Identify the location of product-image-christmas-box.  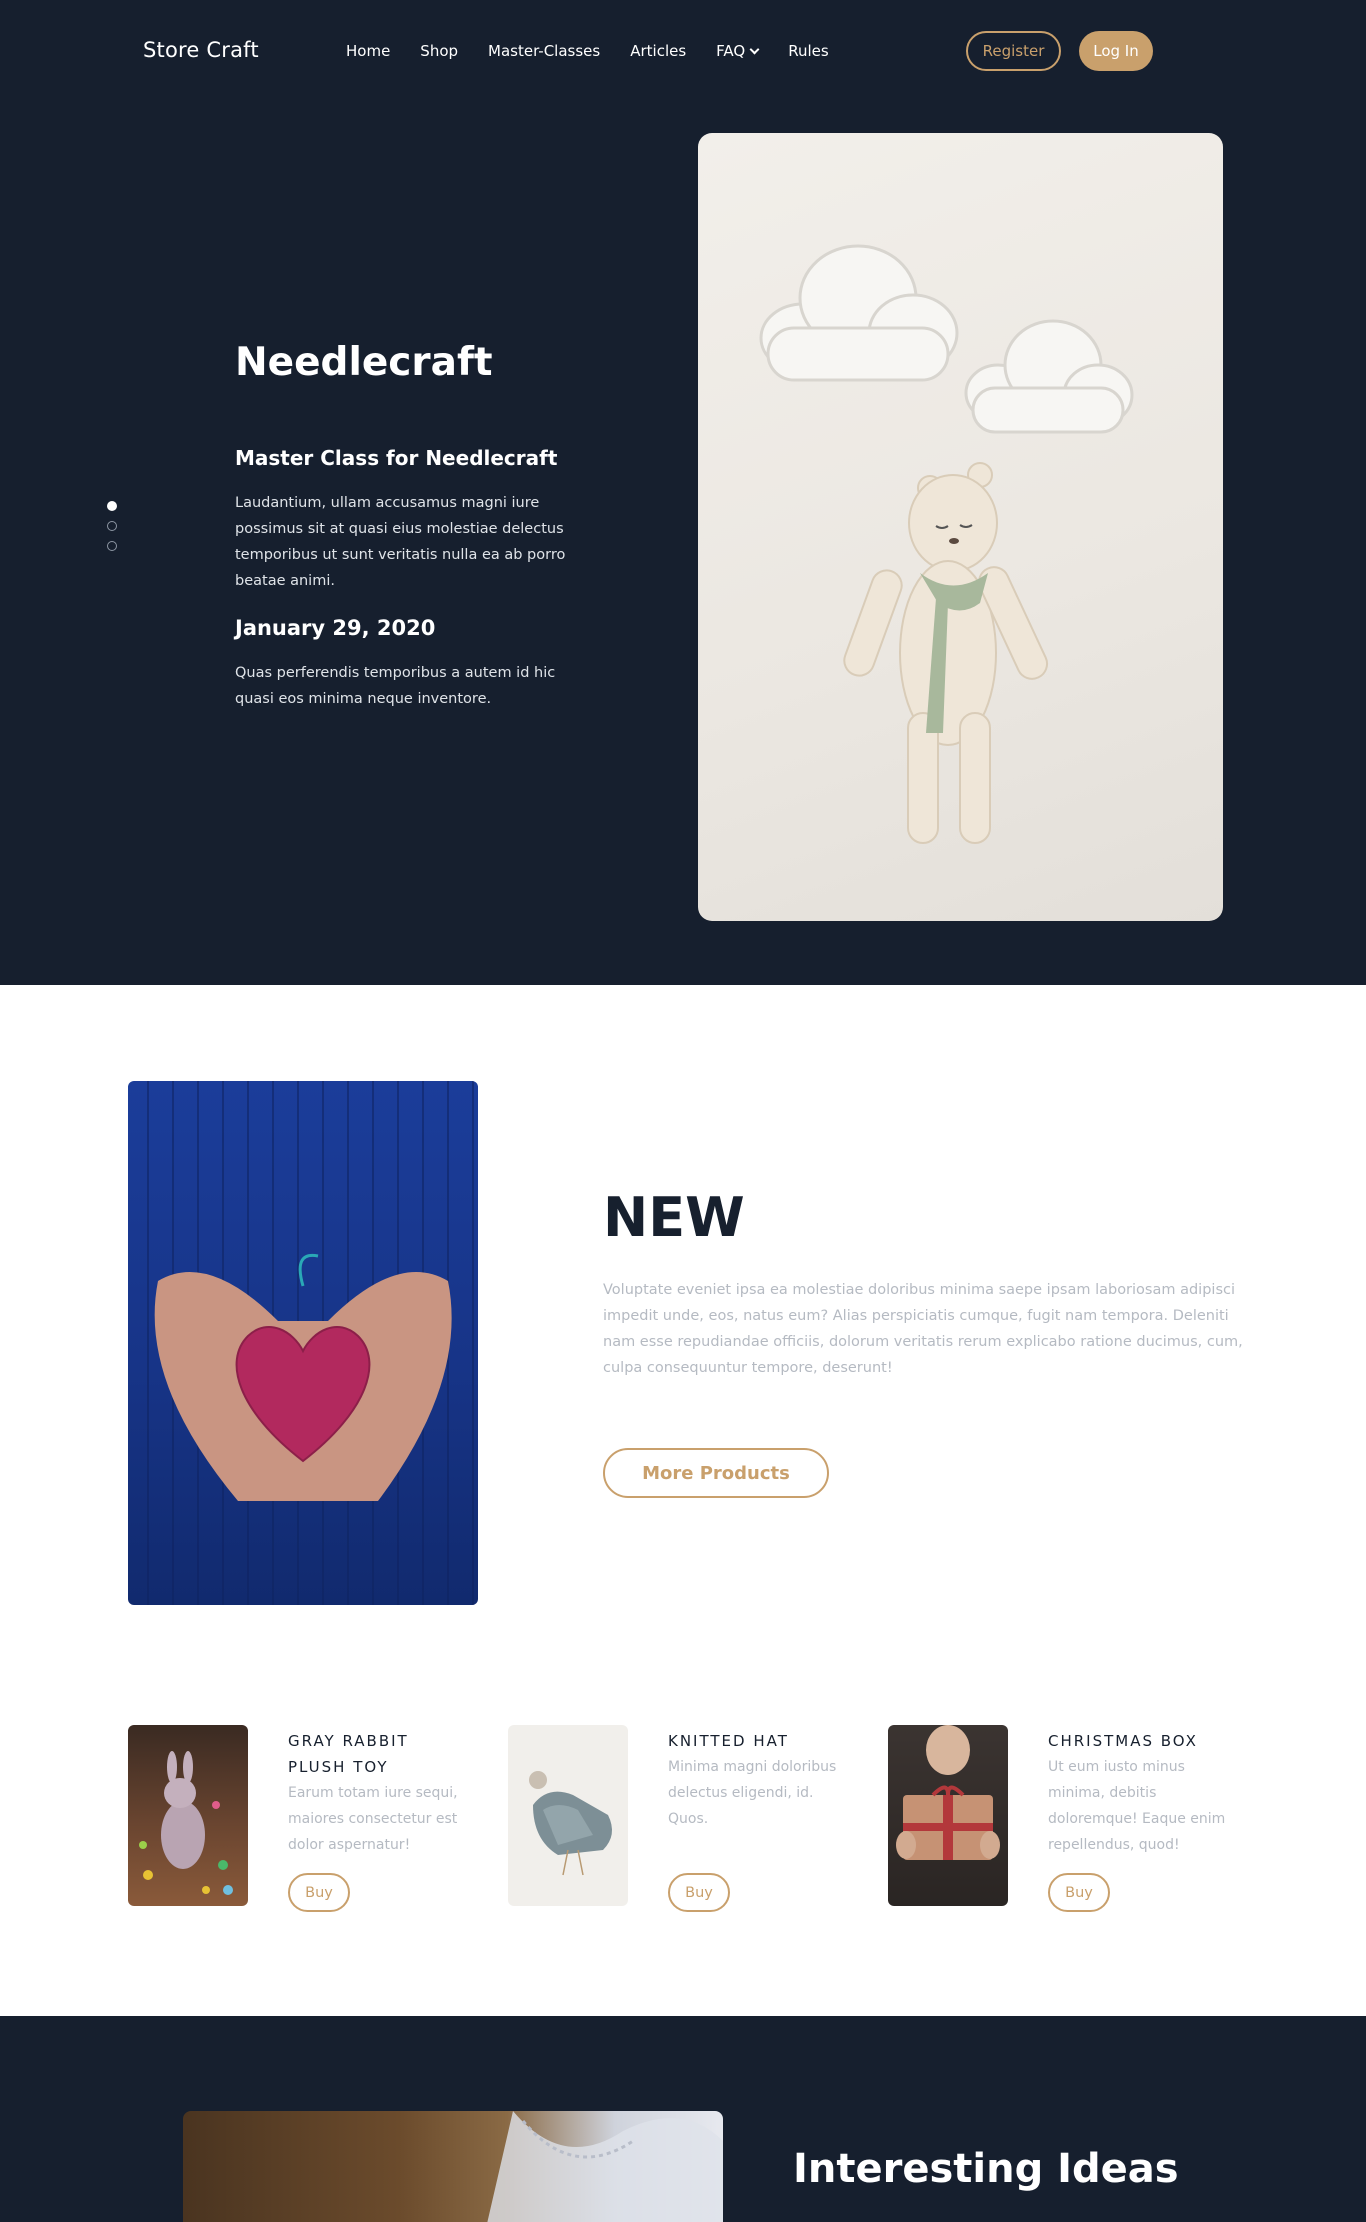
(948, 1815).